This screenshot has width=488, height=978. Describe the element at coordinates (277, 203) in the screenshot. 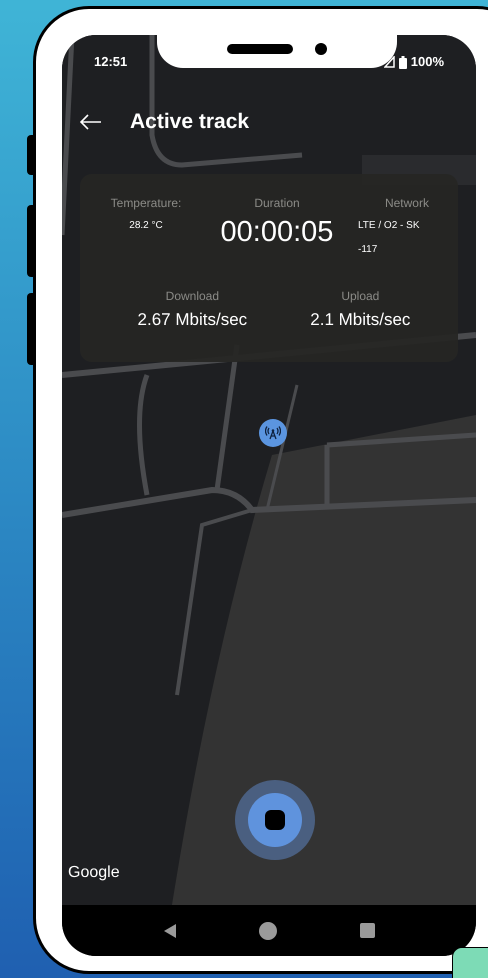

I see `stat-label: Duration` at that location.